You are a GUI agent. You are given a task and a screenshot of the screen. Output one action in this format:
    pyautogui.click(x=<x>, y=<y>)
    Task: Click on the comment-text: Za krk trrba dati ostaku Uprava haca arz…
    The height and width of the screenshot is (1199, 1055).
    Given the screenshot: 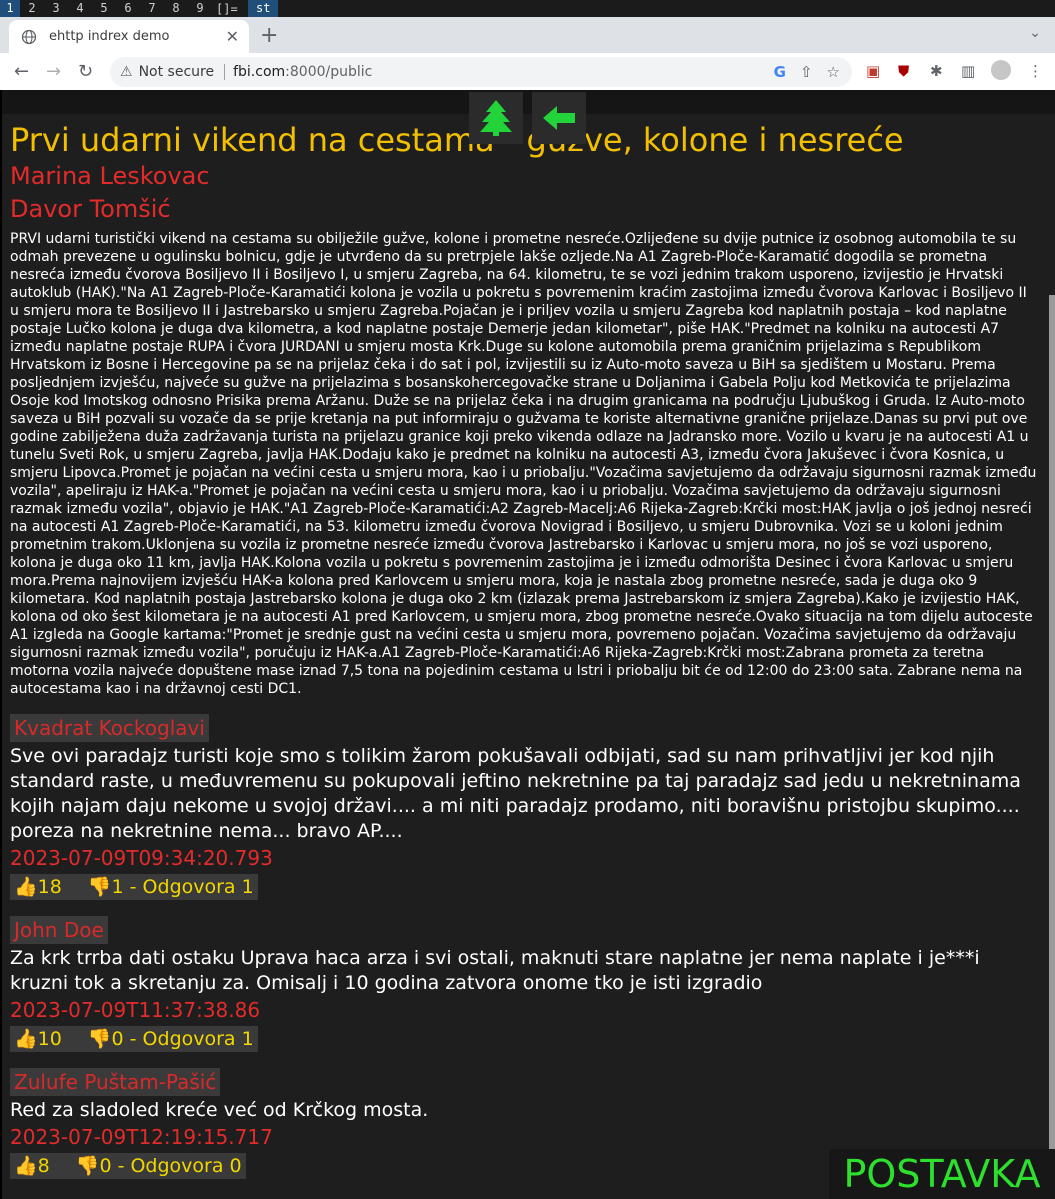 What is the action you would take?
    pyautogui.click(x=495, y=970)
    